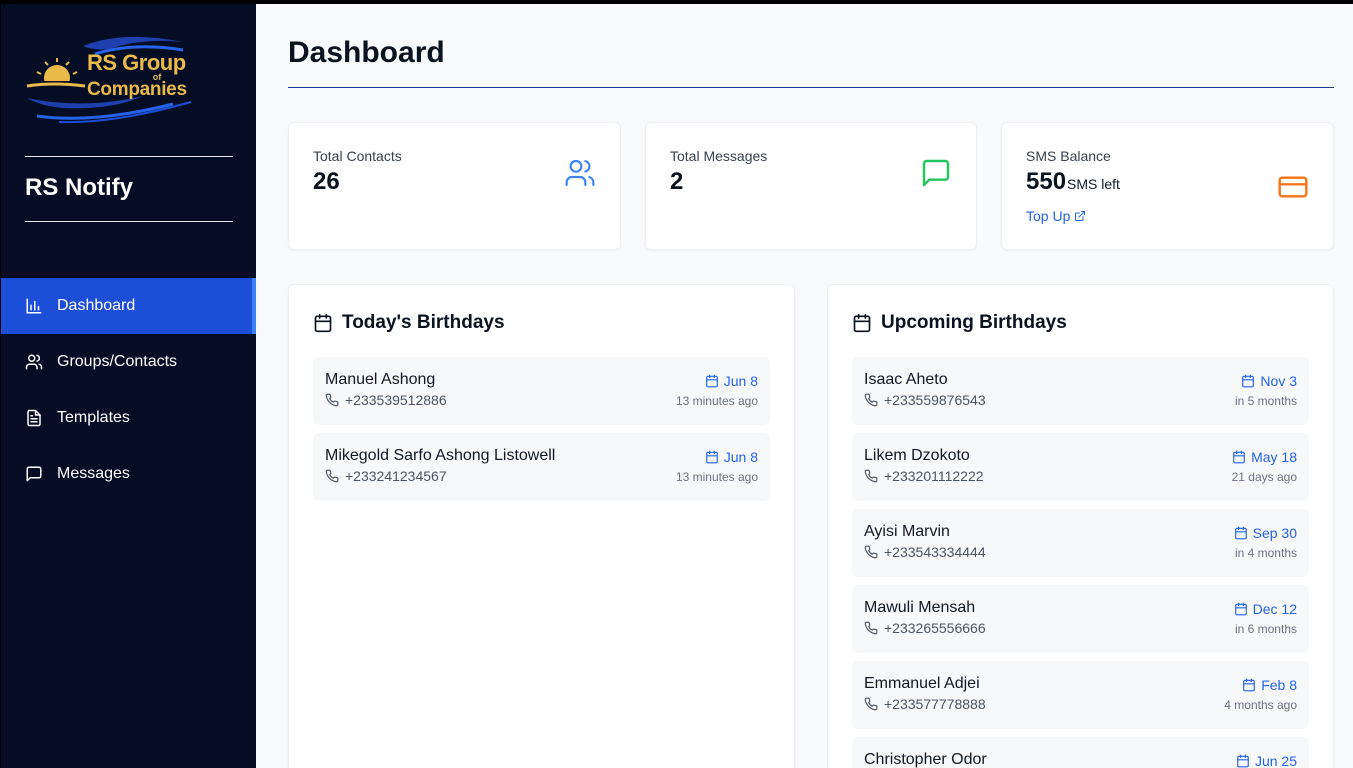 The height and width of the screenshot is (768, 1353). I want to click on top-up-link: Top Up, so click(1056, 216).